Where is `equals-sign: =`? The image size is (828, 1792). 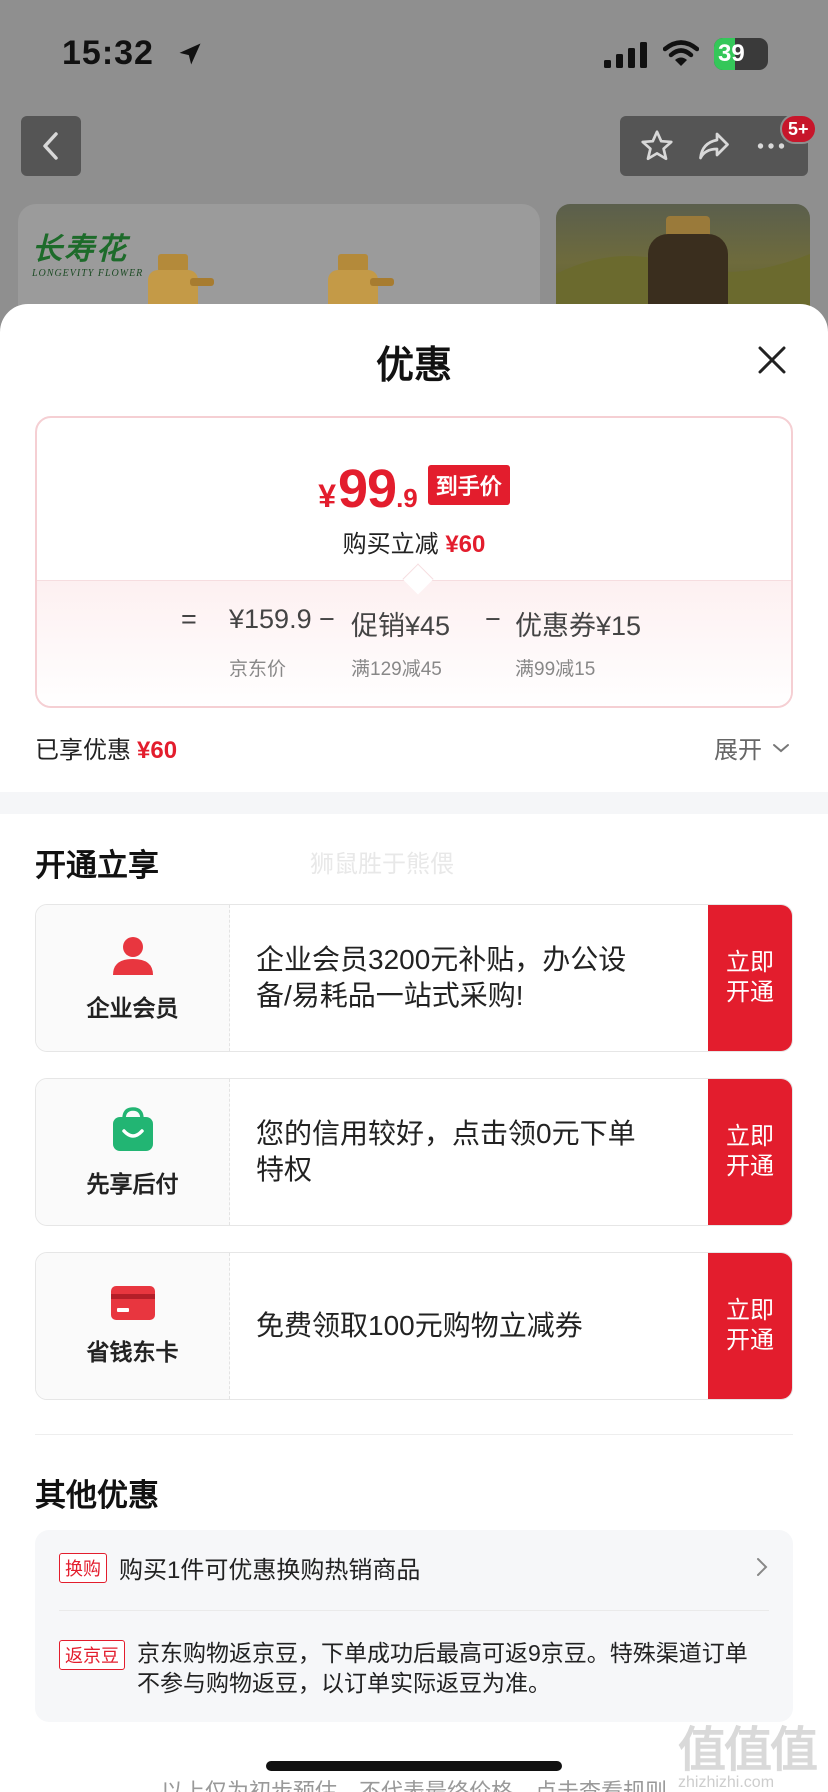 equals-sign: = is located at coordinates (189, 619).